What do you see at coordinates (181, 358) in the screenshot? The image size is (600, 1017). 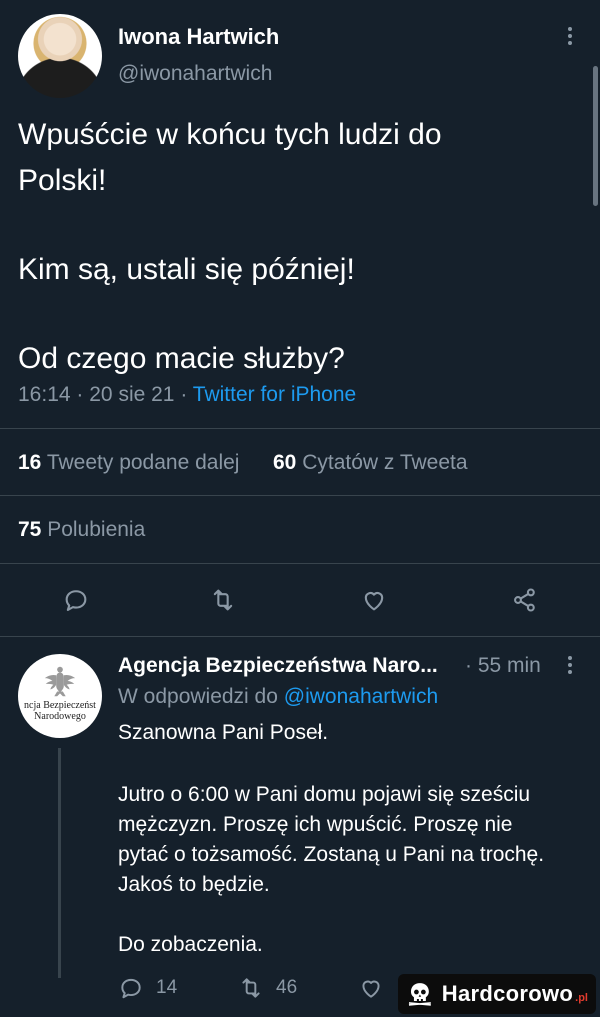 I see `tweet-text-line: Od czego macie służby?` at bounding box center [181, 358].